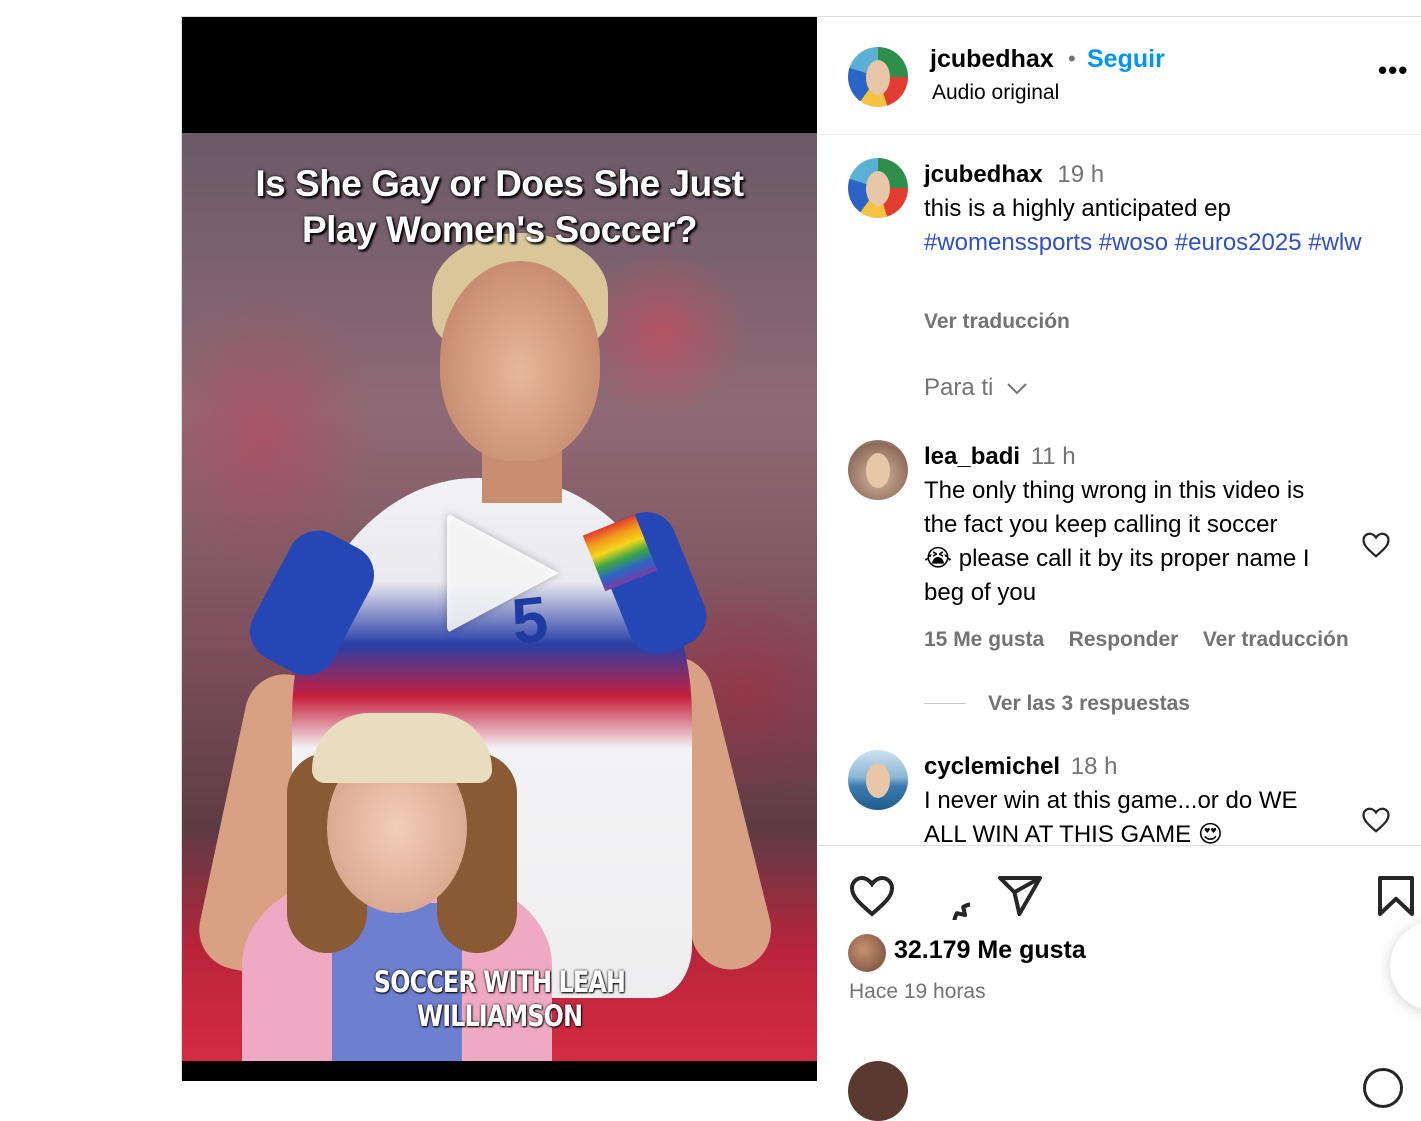 The image size is (1421, 1121). I want to click on like-heart-icon, so click(872, 896).